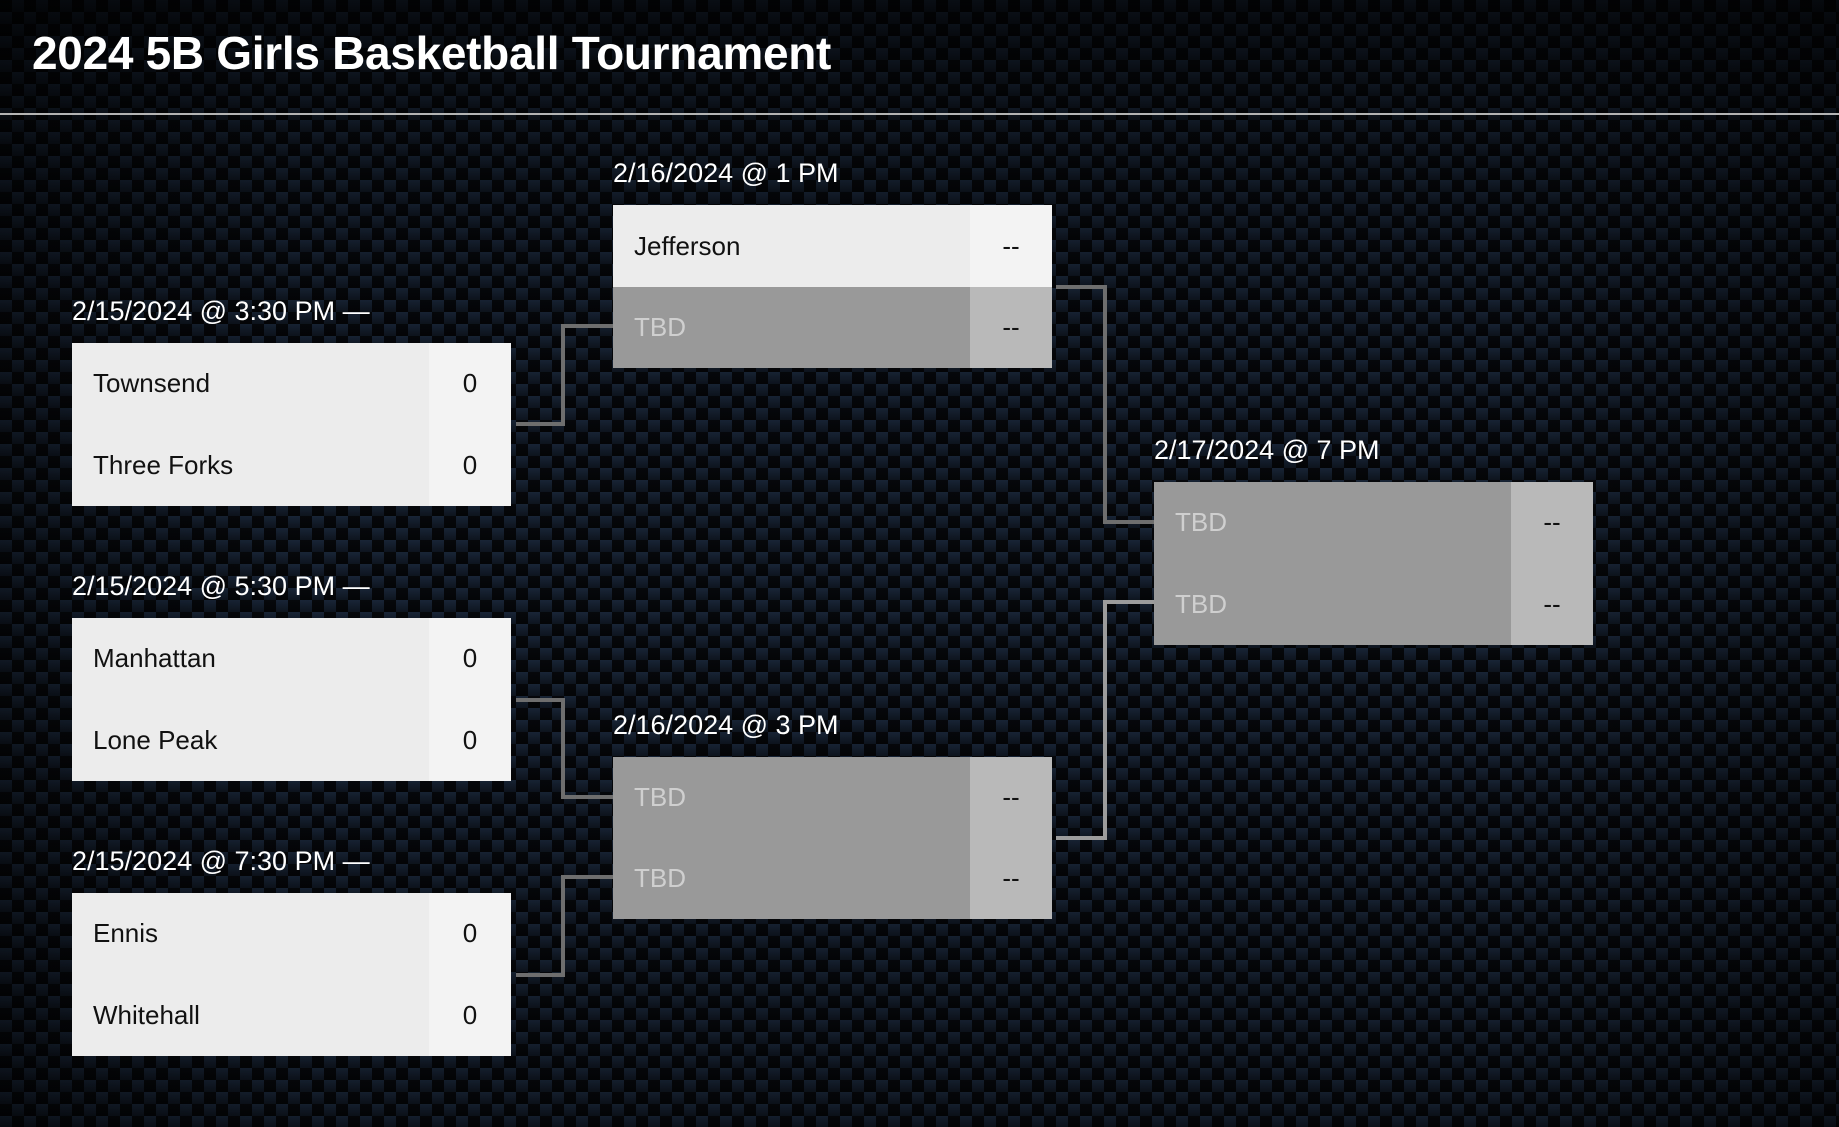 The height and width of the screenshot is (1127, 1839). I want to click on match-box: Manhattan 0 Lone Peak 0, so click(291, 699).